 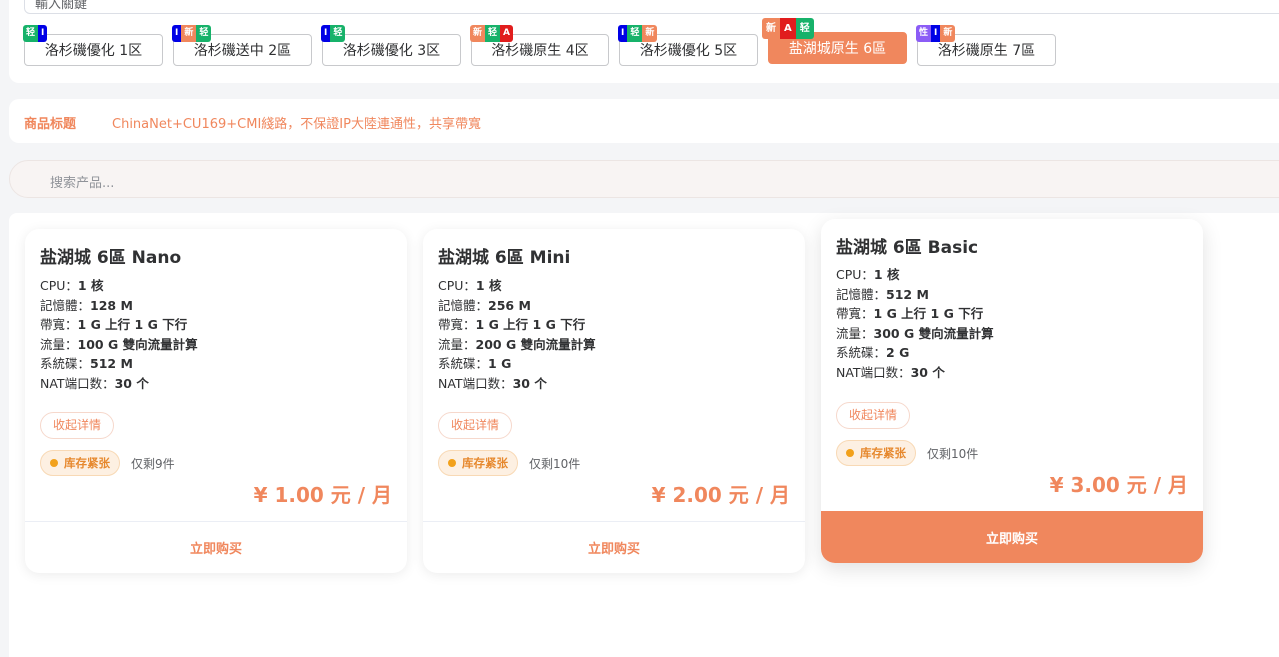 What do you see at coordinates (500, 363) in the screenshot?
I see `spec-value: 1 G` at bounding box center [500, 363].